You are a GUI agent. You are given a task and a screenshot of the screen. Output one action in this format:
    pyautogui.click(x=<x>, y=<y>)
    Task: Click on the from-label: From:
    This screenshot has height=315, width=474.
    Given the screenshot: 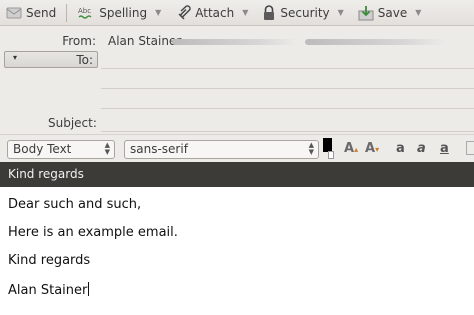 What is the action you would take?
    pyautogui.click(x=79, y=41)
    